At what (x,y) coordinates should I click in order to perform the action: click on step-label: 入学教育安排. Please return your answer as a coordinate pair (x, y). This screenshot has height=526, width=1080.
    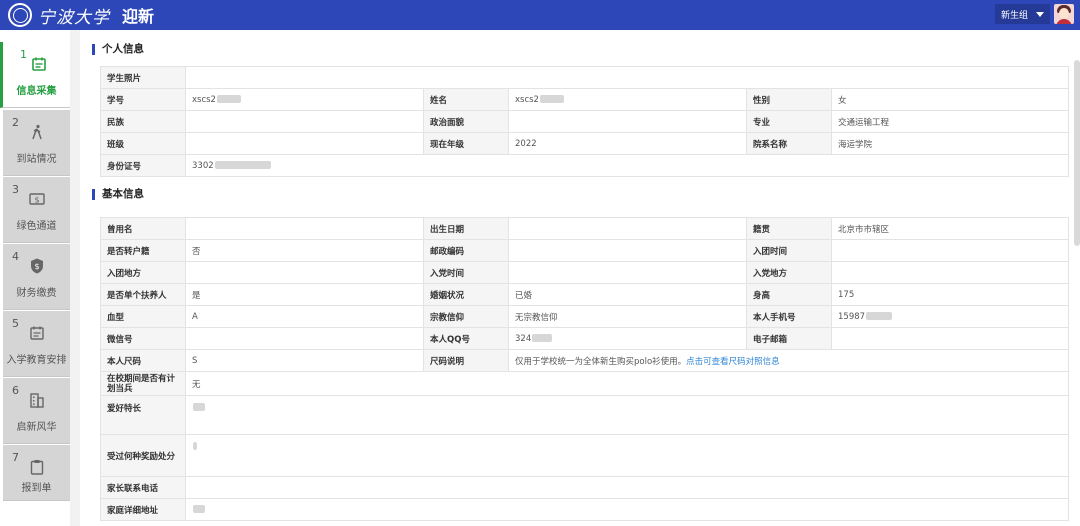
    Looking at the image, I should click on (36, 360).